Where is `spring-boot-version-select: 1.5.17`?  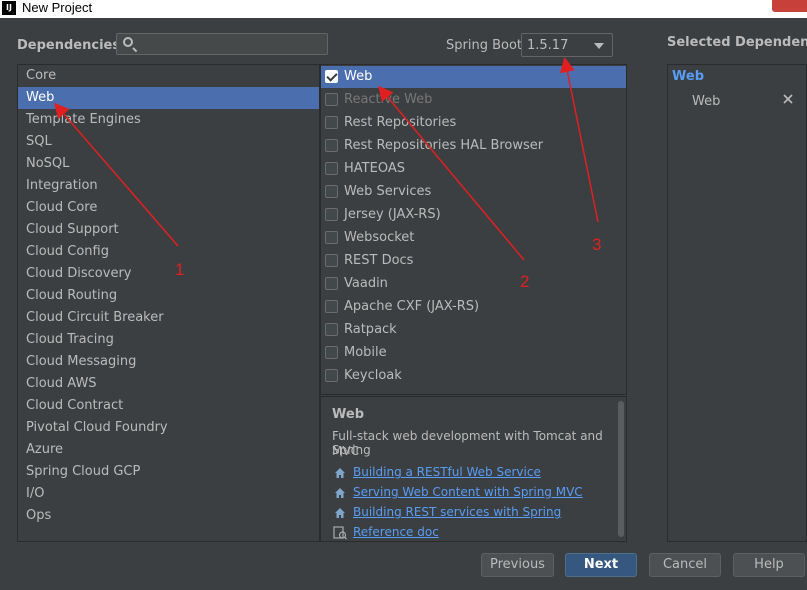 spring-boot-version-select: 1.5.17 is located at coordinates (567, 45).